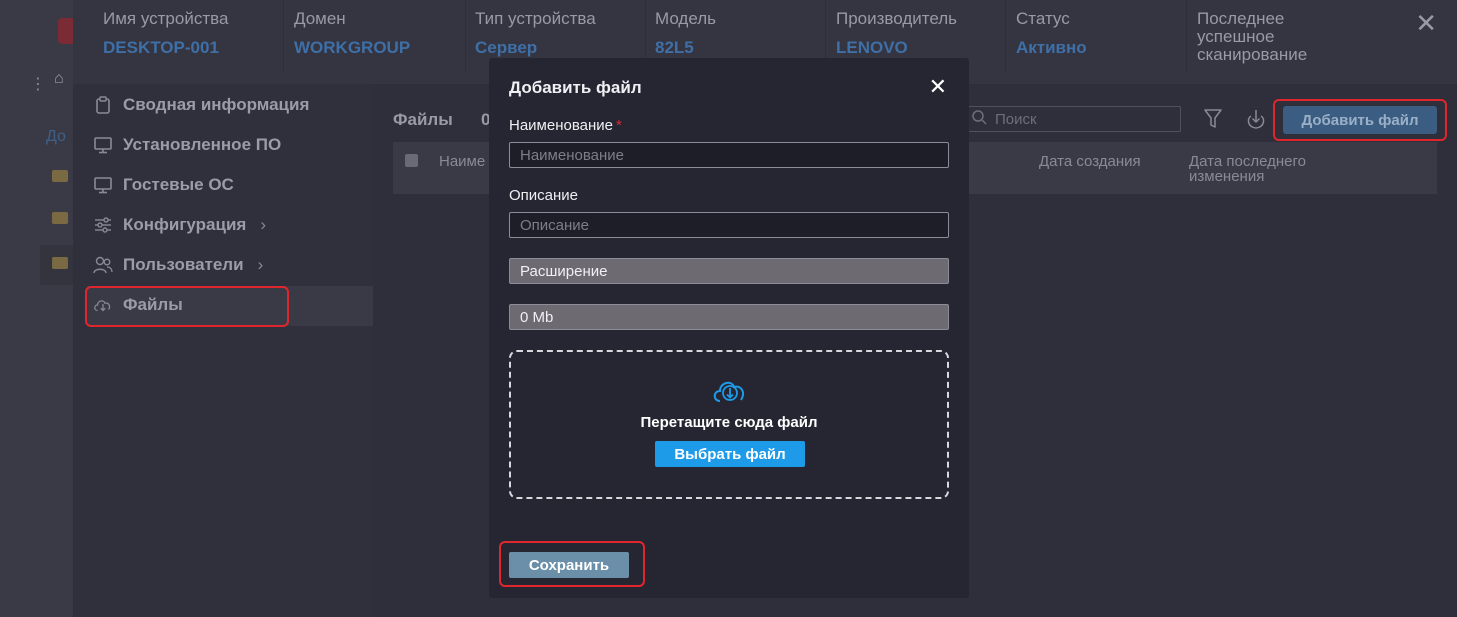 The width and height of the screenshot is (1457, 617). What do you see at coordinates (561, 125) in the screenshot?
I see `name-label-text: Наименование` at bounding box center [561, 125].